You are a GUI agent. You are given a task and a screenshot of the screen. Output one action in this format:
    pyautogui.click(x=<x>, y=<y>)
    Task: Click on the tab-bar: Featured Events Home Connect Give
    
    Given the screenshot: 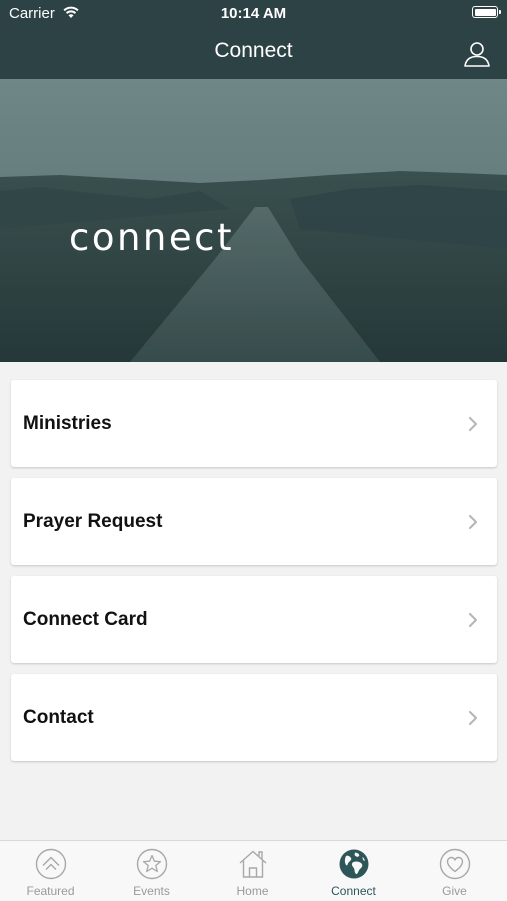 What is the action you would take?
    pyautogui.click(x=253, y=870)
    